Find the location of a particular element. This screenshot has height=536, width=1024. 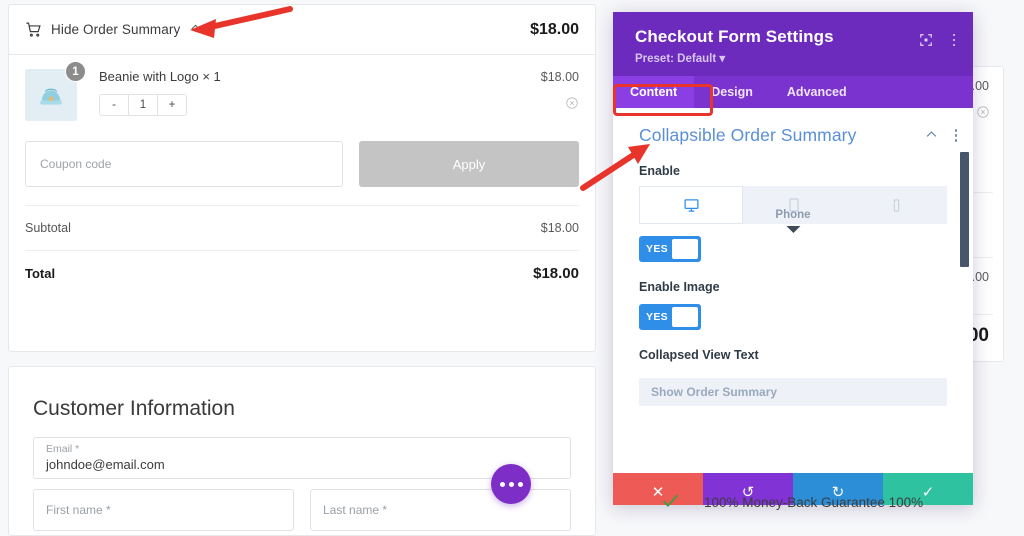

panel-header: Checkout Form Settings Preset: Default ▾ is located at coordinates (793, 44).